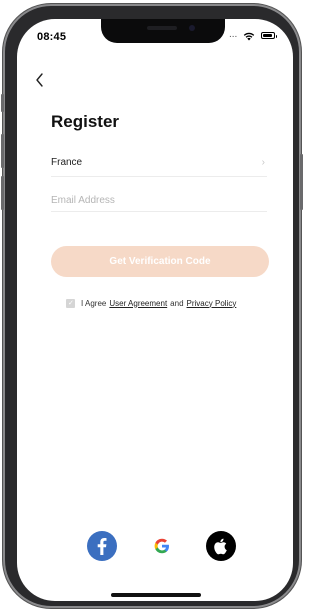 This screenshot has height=610, width=320. I want to click on apple-icon, so click(220, 546).